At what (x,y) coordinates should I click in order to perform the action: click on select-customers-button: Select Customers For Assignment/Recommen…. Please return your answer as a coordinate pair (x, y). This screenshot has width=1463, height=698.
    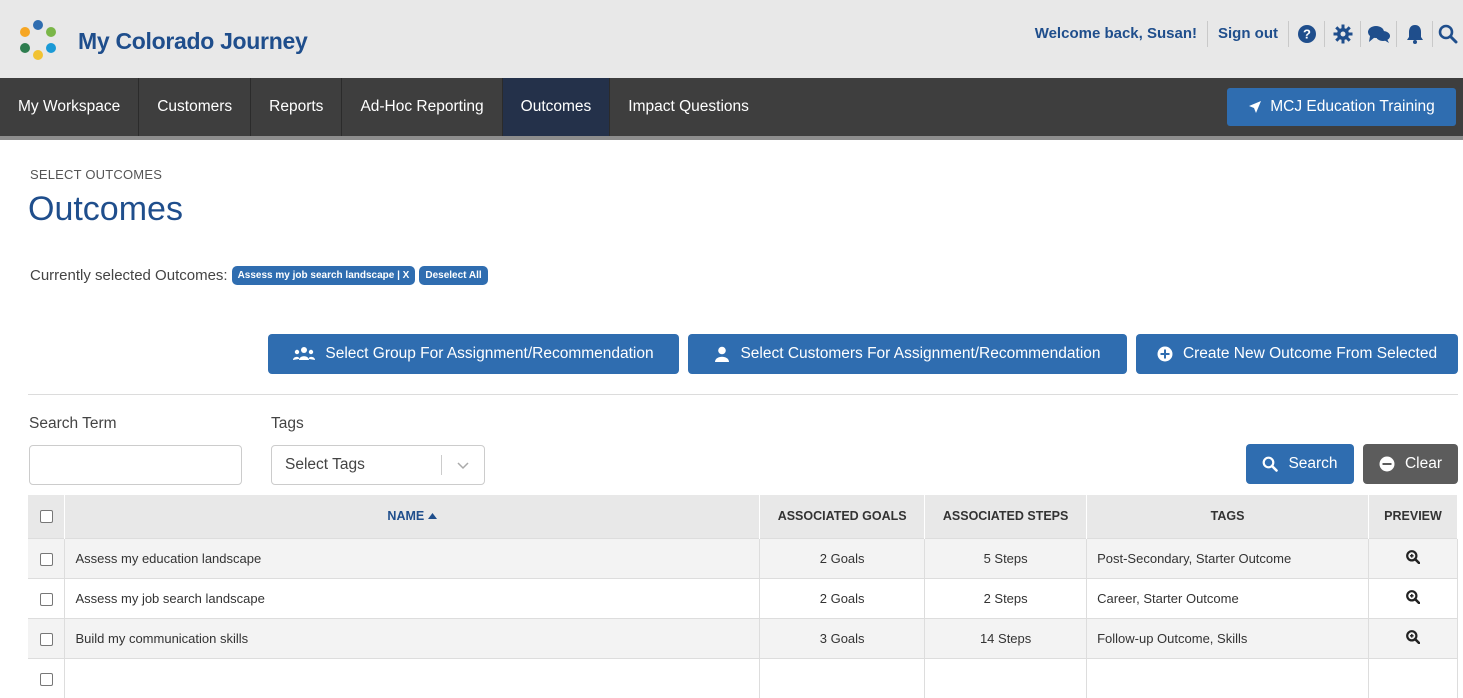
    Looking at the image, I should click on (907, 354).